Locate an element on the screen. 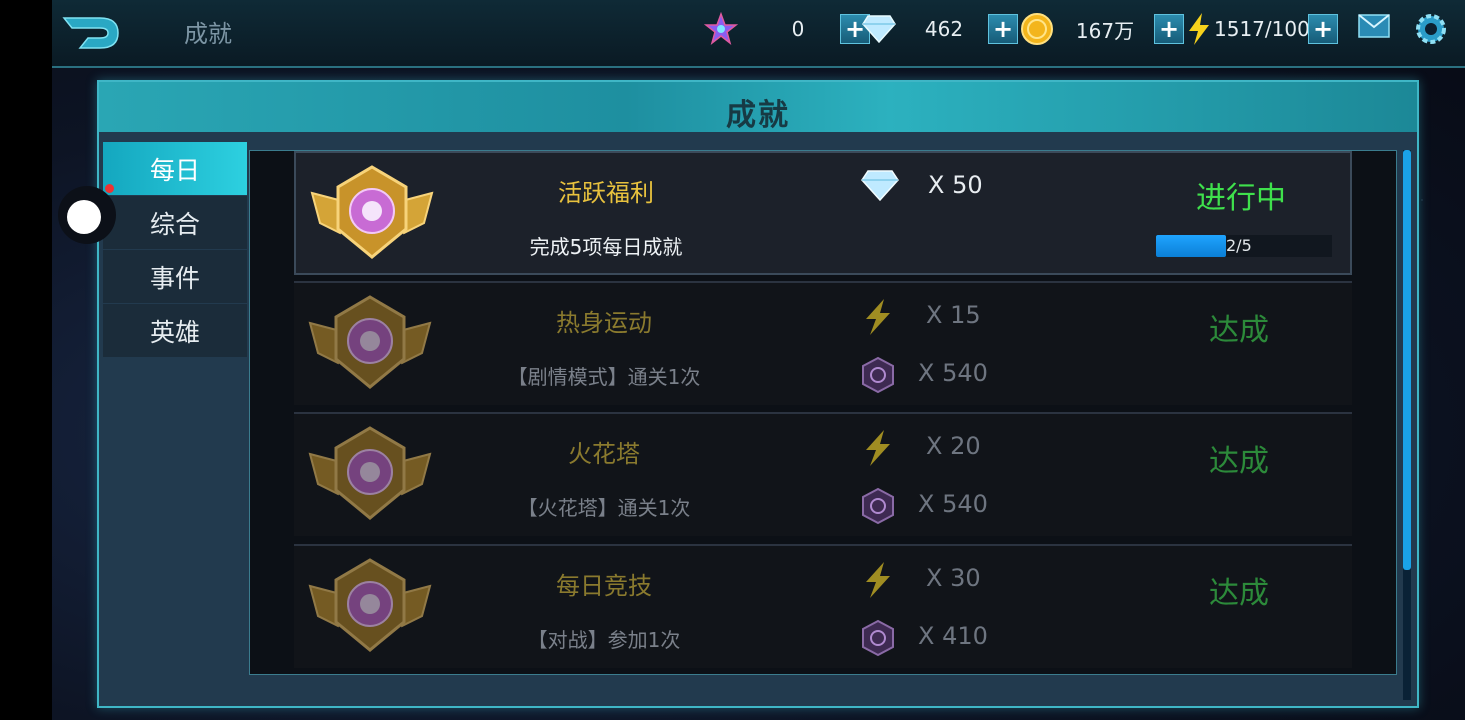 This screenshot has width=1465, height=720. tab-label: 事件 is located at coordinates (174, 278).